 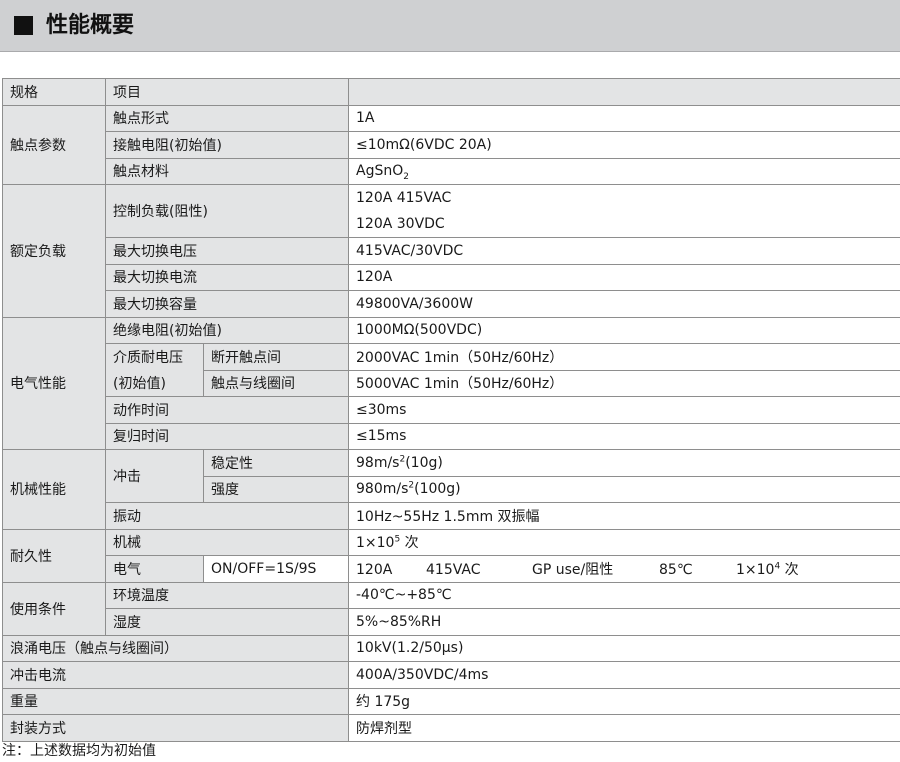 What do you see at coordinates (624, 410) in the screenshot?
I see `row-value: ≤30ms` at bounding box center [624, 410].